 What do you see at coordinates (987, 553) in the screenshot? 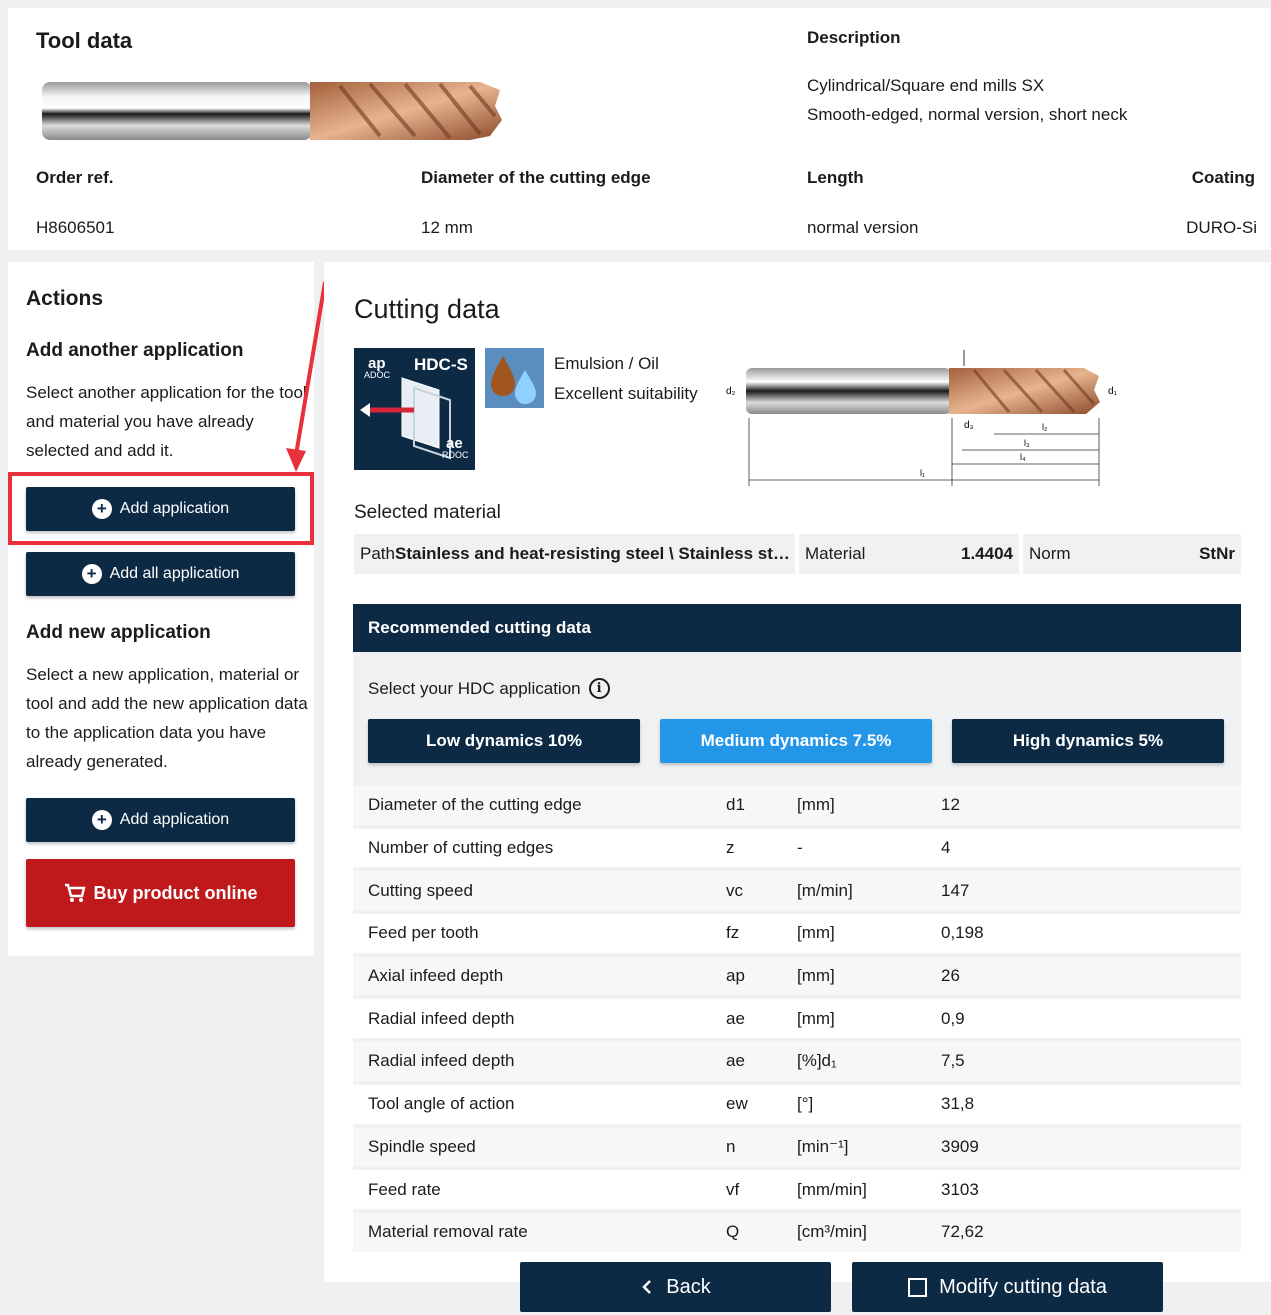
I see `material-value: 1.4404` at bounding box center [987, 553].